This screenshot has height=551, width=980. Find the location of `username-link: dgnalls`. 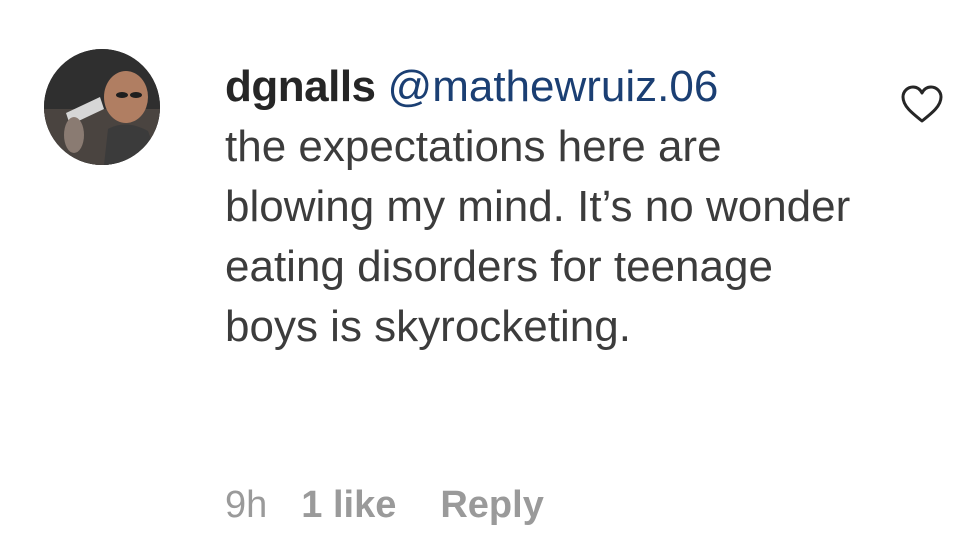

username-link: dgnalls is located at coordinates (300, 86).